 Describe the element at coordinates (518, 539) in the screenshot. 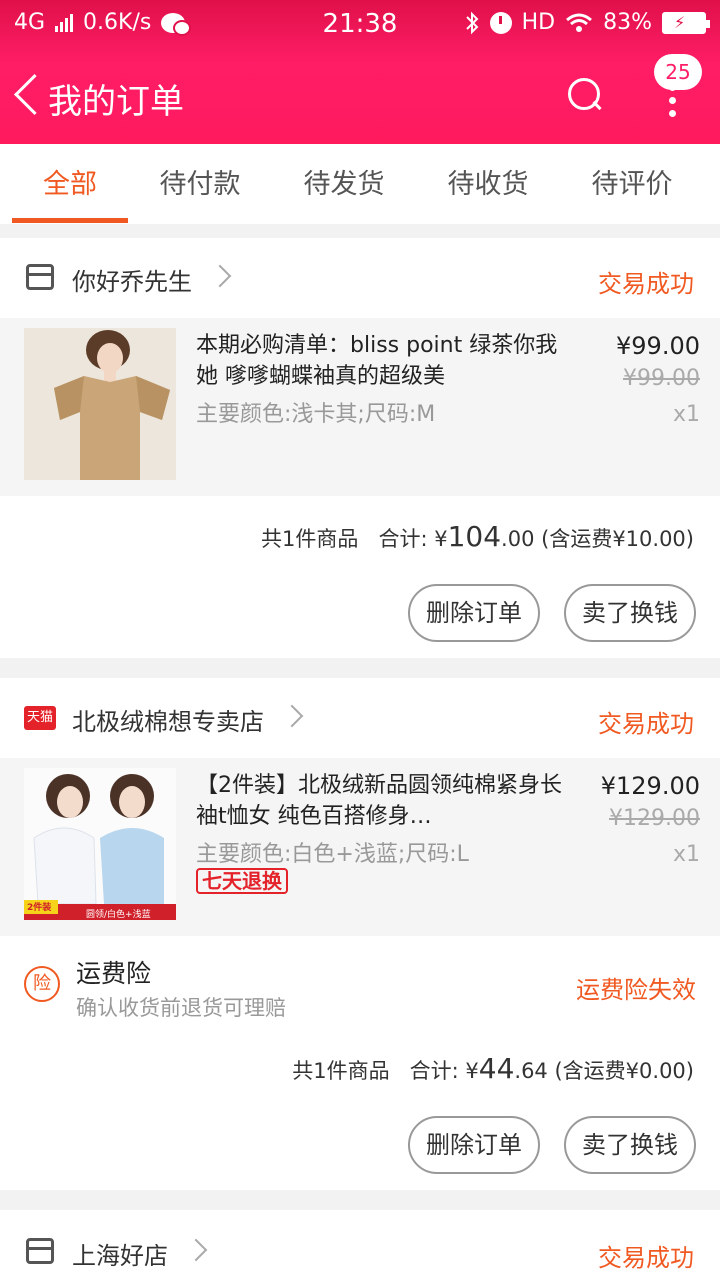

I see `total-decimal: .00` at that location.